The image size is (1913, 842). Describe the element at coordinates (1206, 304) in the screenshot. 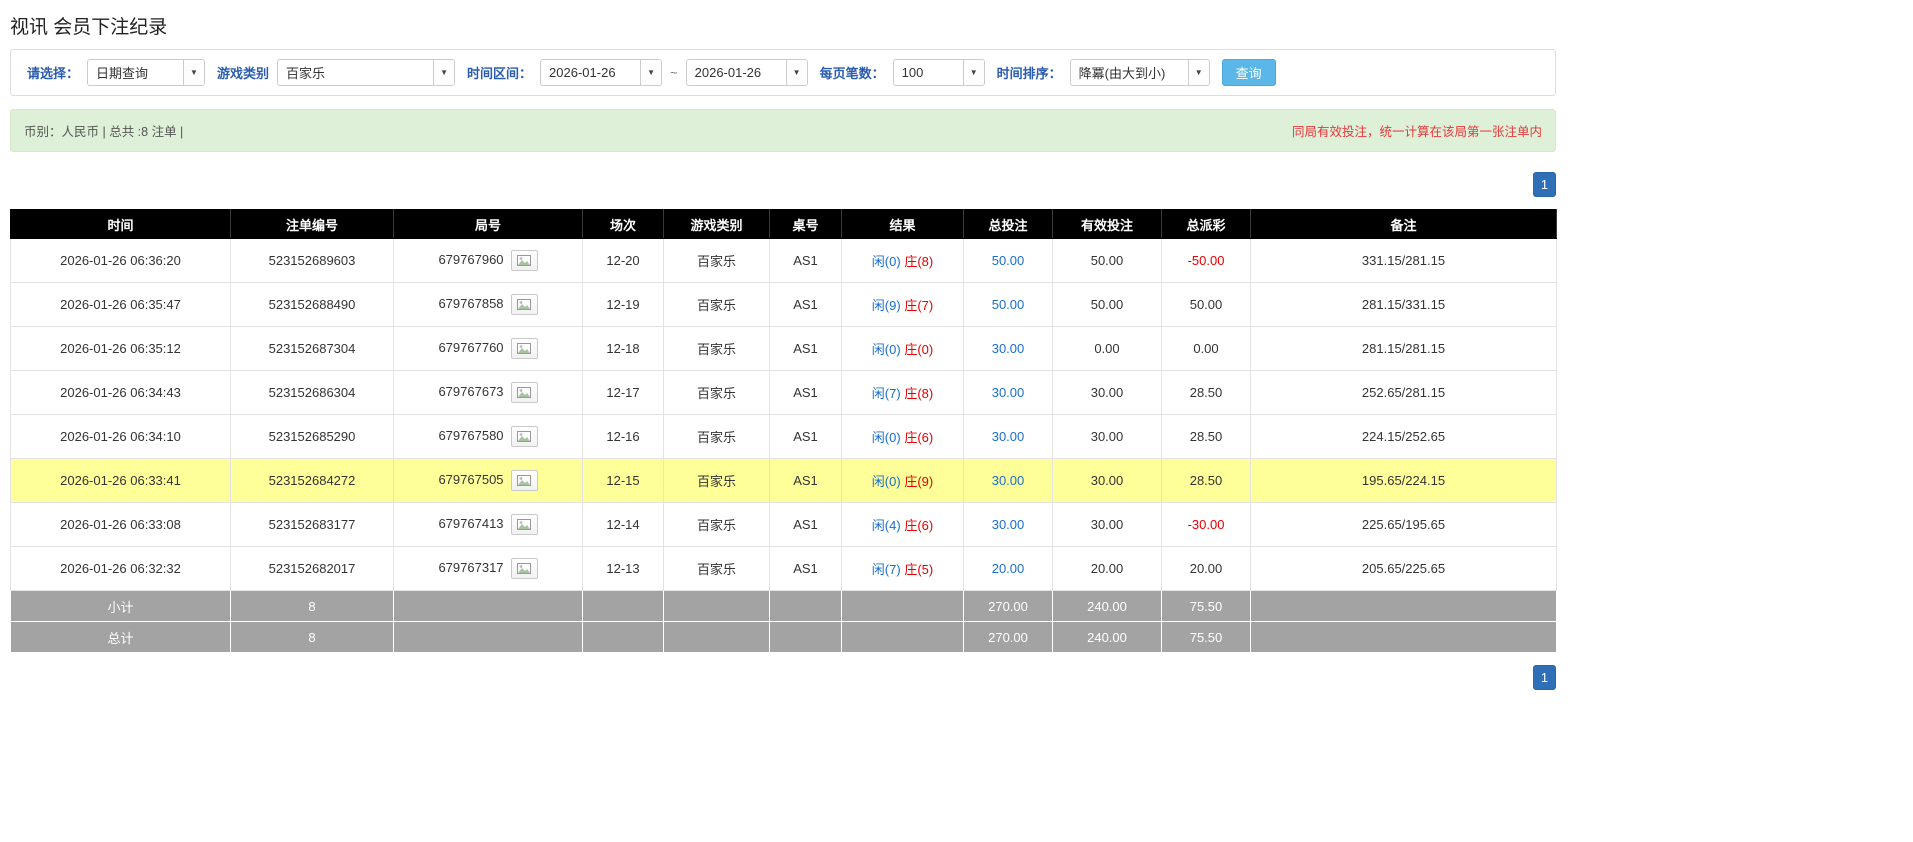

I see `cell-payout: 50.00` at that location.